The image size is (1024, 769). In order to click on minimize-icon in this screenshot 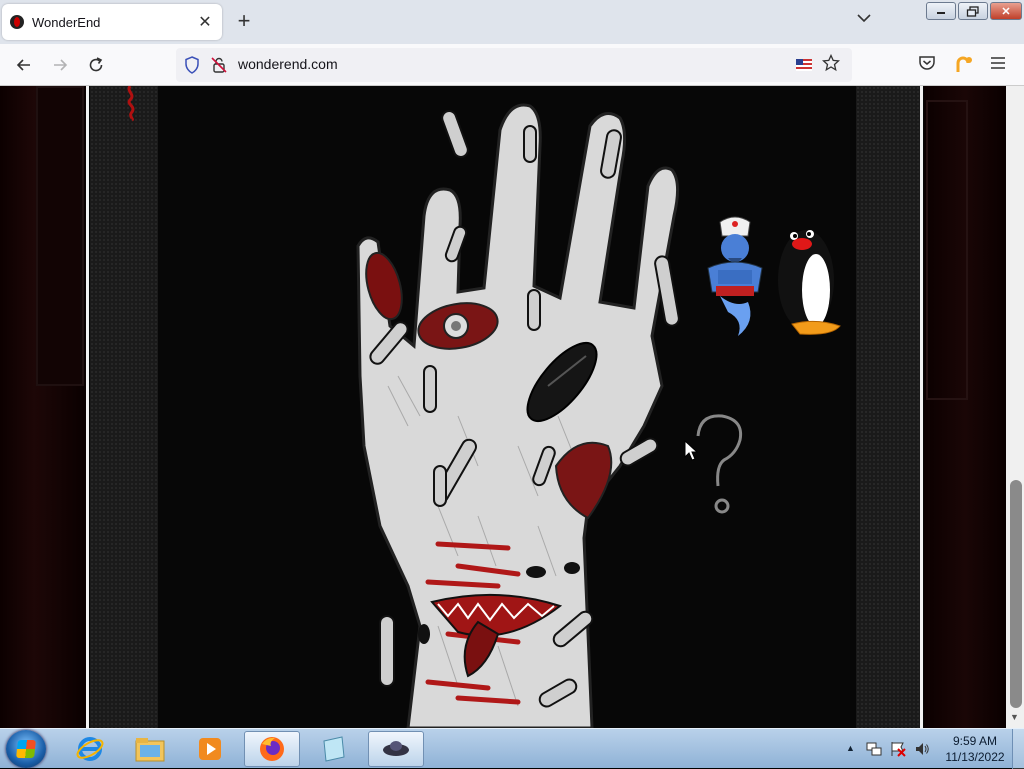, I will do `click(941, 13)`.